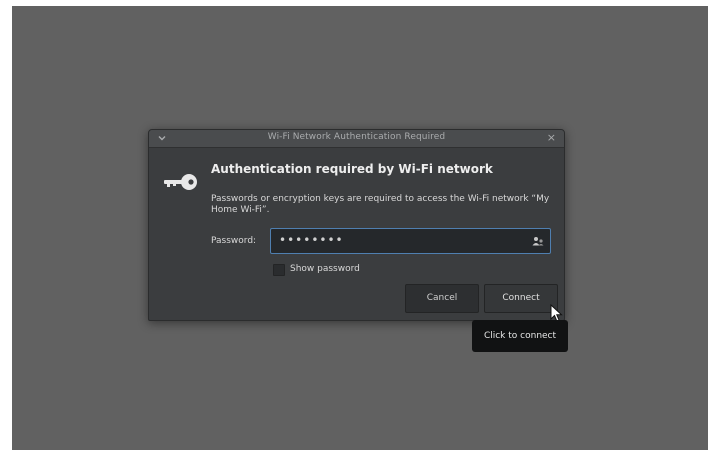 The height and width of the screenshot is (450, 714). I want to click on password-value: ••••••••, so click(311, 240).